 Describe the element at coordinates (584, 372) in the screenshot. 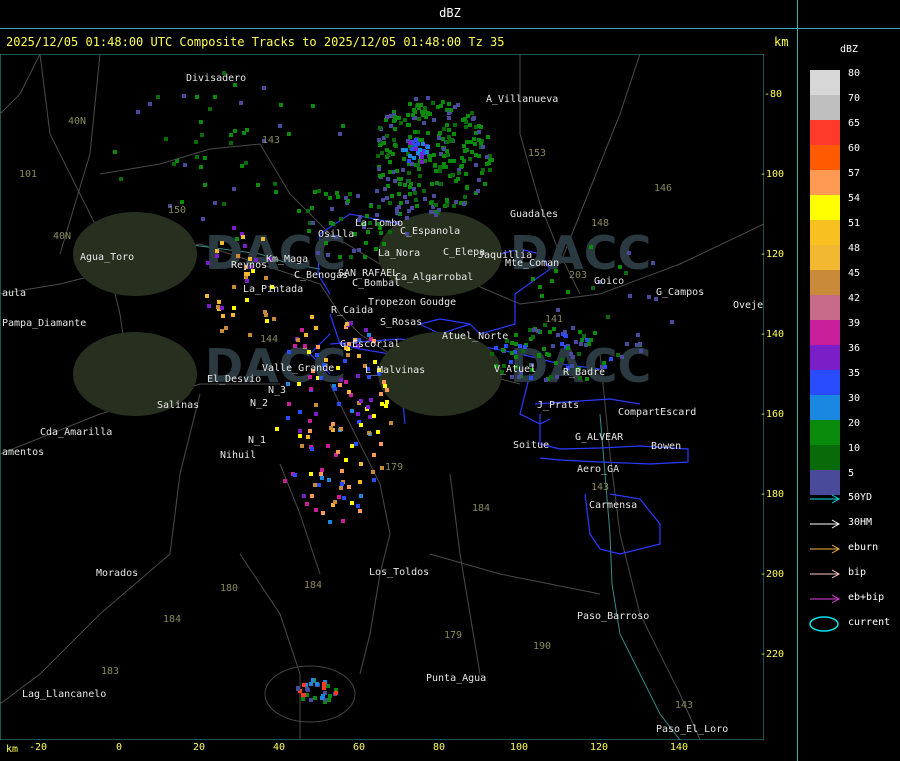

I see `place-label: R_Badre` at that location.